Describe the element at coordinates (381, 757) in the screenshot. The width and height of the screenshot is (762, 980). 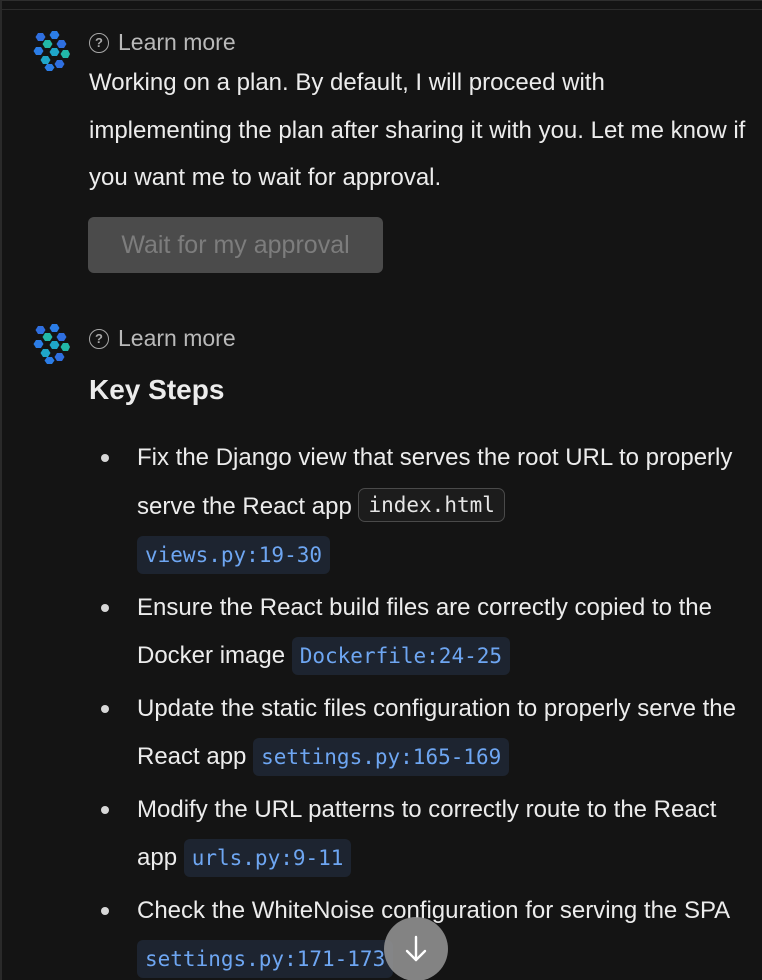
I see `code-reference-link: settings.py:165-169` at that location.